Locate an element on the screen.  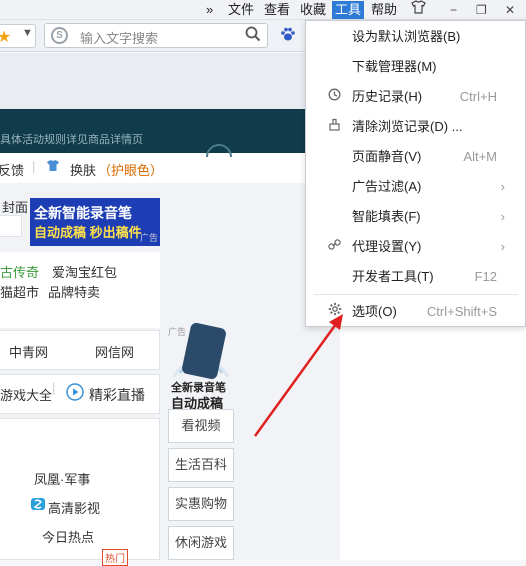
cover-label: 封面 is located at coordinates (15, 207).